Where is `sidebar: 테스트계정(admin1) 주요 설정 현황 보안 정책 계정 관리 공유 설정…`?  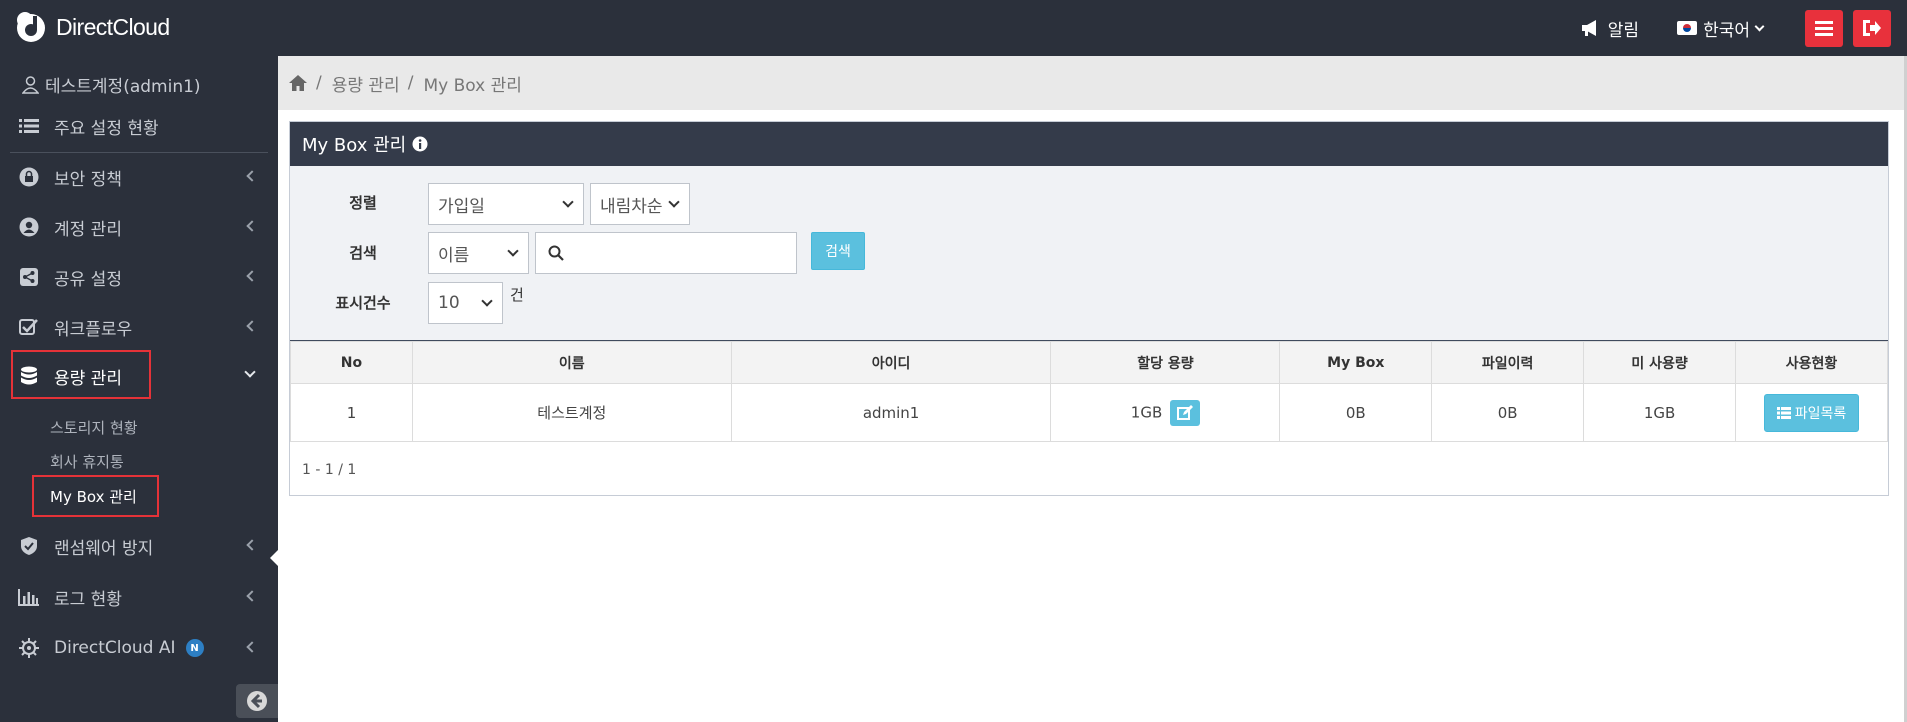 sidebar: 테스트계정(admin1) 주요 설정 현황 보안 정책 계정 관리 공유 설정… is located at coordinates (139, 389).